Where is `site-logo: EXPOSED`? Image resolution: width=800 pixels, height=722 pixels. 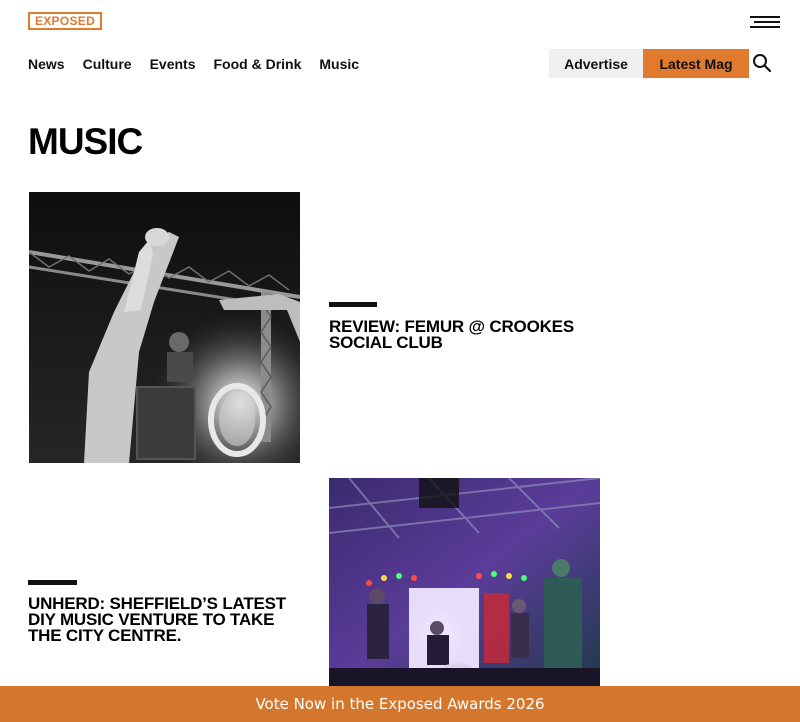 site-logo: EXPOSED is located at coordinates (65, 21).